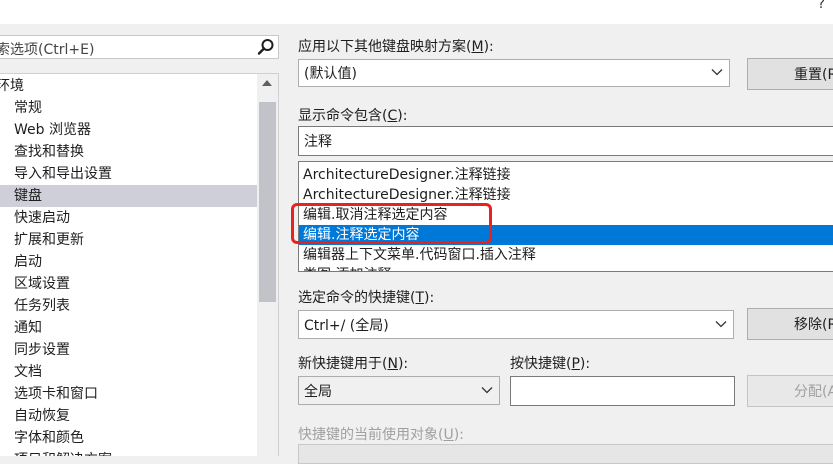  Describe the element at coordinates (128, 394) in the screenshot. I see `tree-item: 选项卡和窗口` at that location.